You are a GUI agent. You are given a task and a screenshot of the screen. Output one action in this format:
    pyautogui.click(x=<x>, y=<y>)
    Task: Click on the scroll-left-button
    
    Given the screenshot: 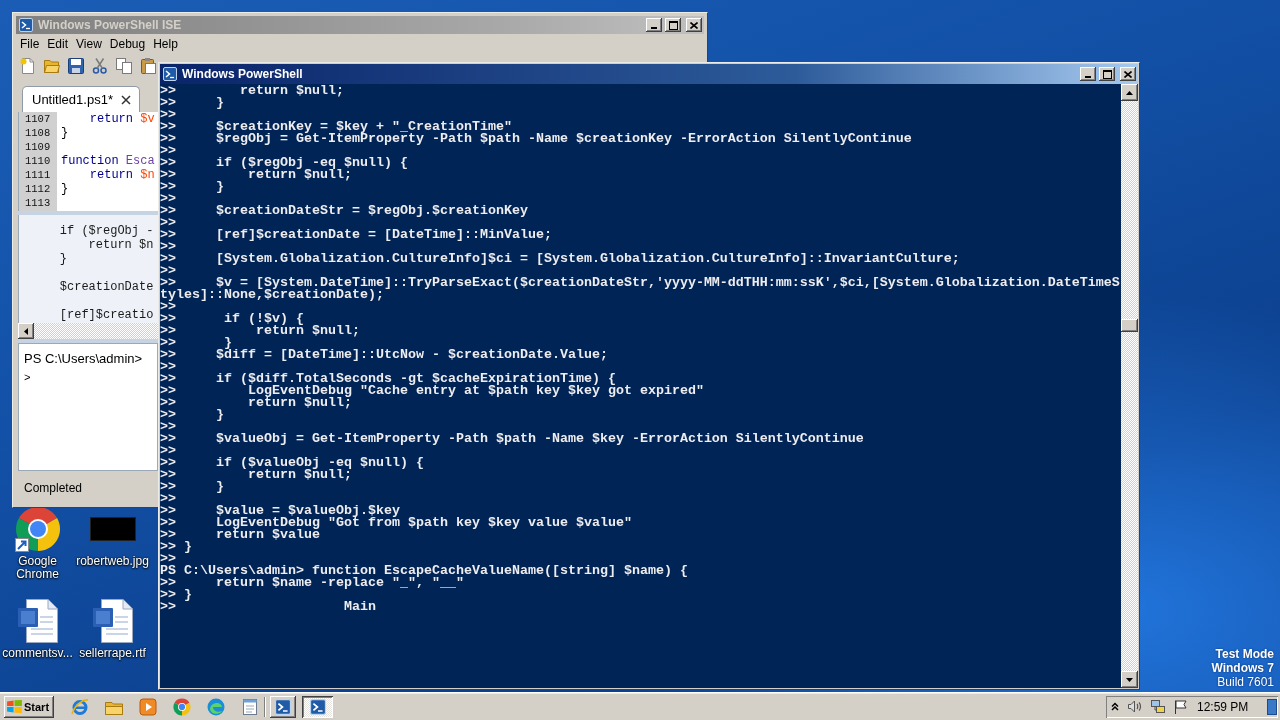 What is the action you would take?
    pyautogui.click(x=26, y=331)
    